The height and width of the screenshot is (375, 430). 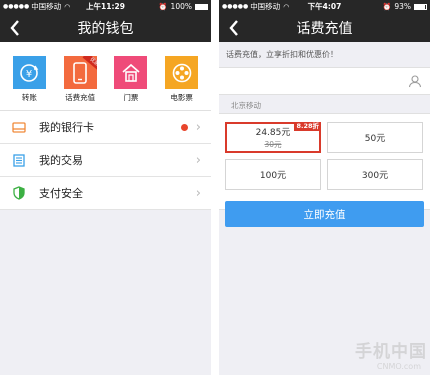 What do you see at coordinates (398, 366) in the screenshot?
I see `watermark-url: CNMO.com` at bounding box center [398, 366].